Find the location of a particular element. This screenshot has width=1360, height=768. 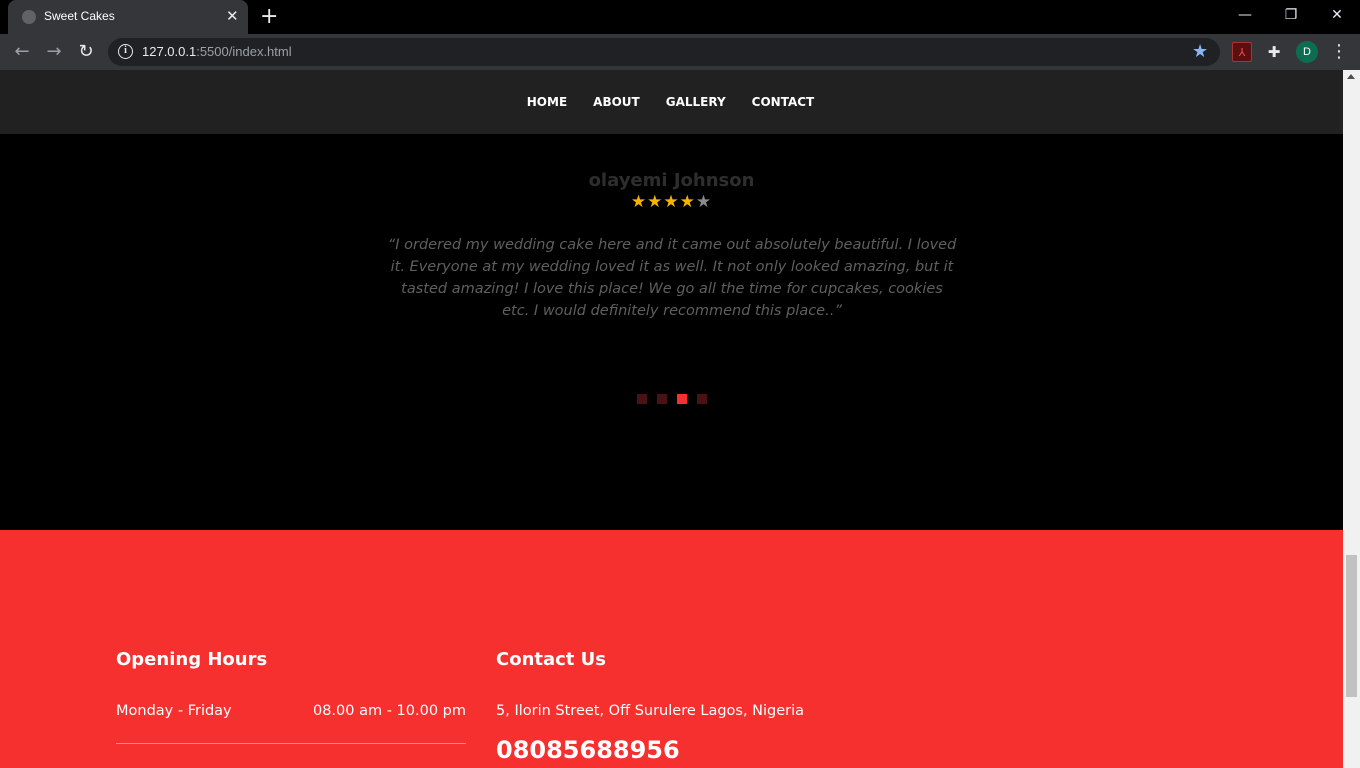

site-navbar: HOME ABOUT GALLERY CONTACT is located at coordinates (671, 102).